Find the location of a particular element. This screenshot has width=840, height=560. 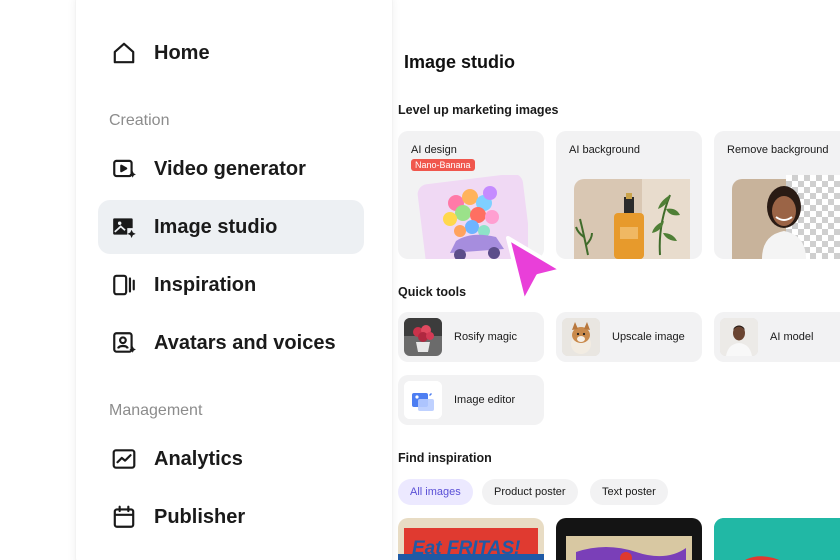

filter-chip-product-poster: Product poster is located at coordinates (530, 492).